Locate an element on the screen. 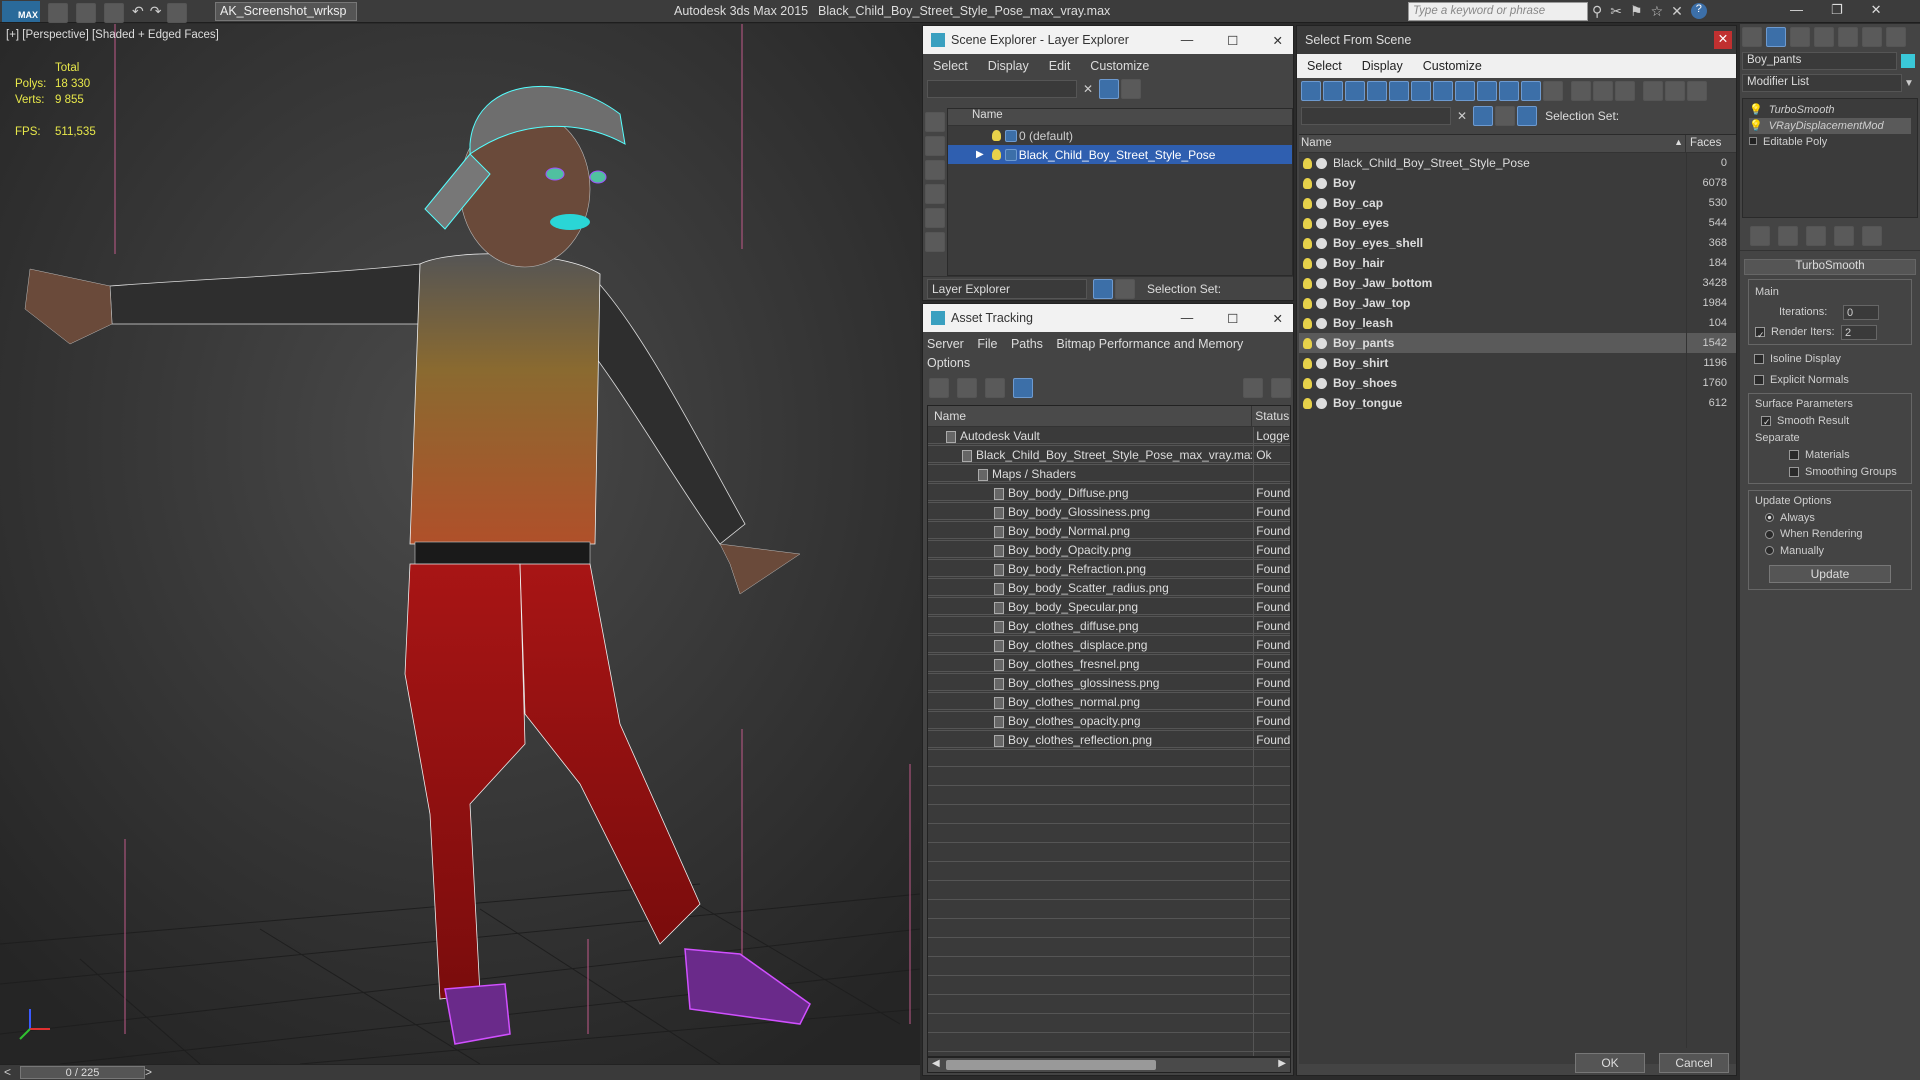  scroll-thumb is located at coordinates (1051, 1065).